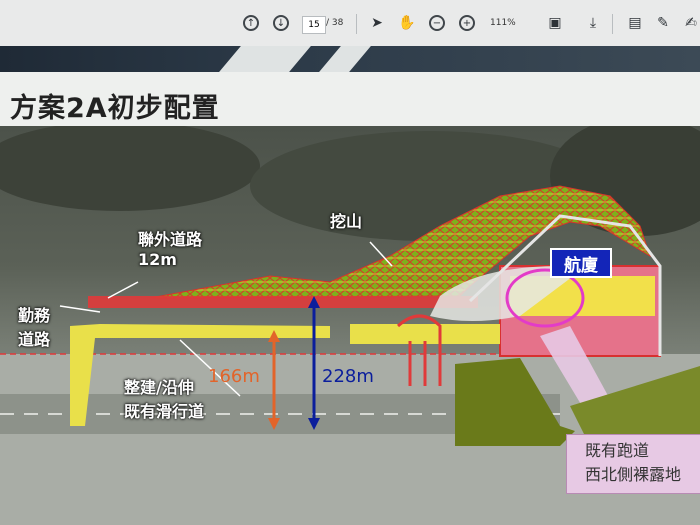 This screenshot has width=700, height=525. What do you see at coordinates (130, 168) in the screenshot?
I see `terrain-shade` at bounding box center [130, 168].